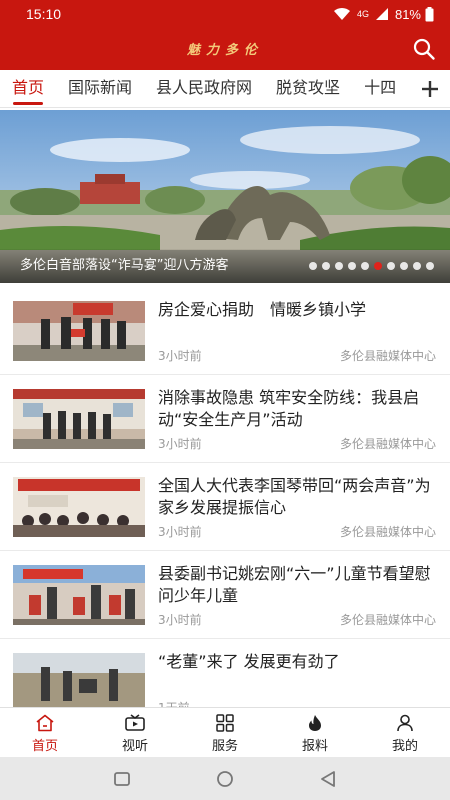  What do you see at coordinates (134, 746) in the screenshot?
I see `nav-label: 视听` at bounding box center [134, 746].